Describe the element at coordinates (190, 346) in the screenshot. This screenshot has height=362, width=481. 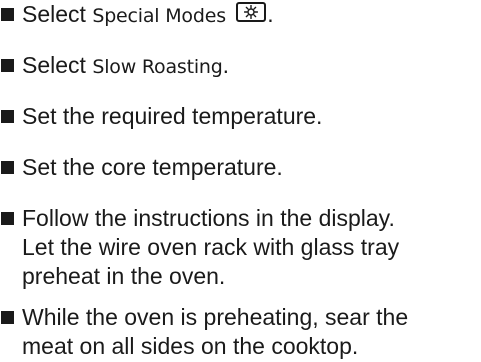
I see `step-text-line-2: meat on all sides on the cooktop.` at that location.